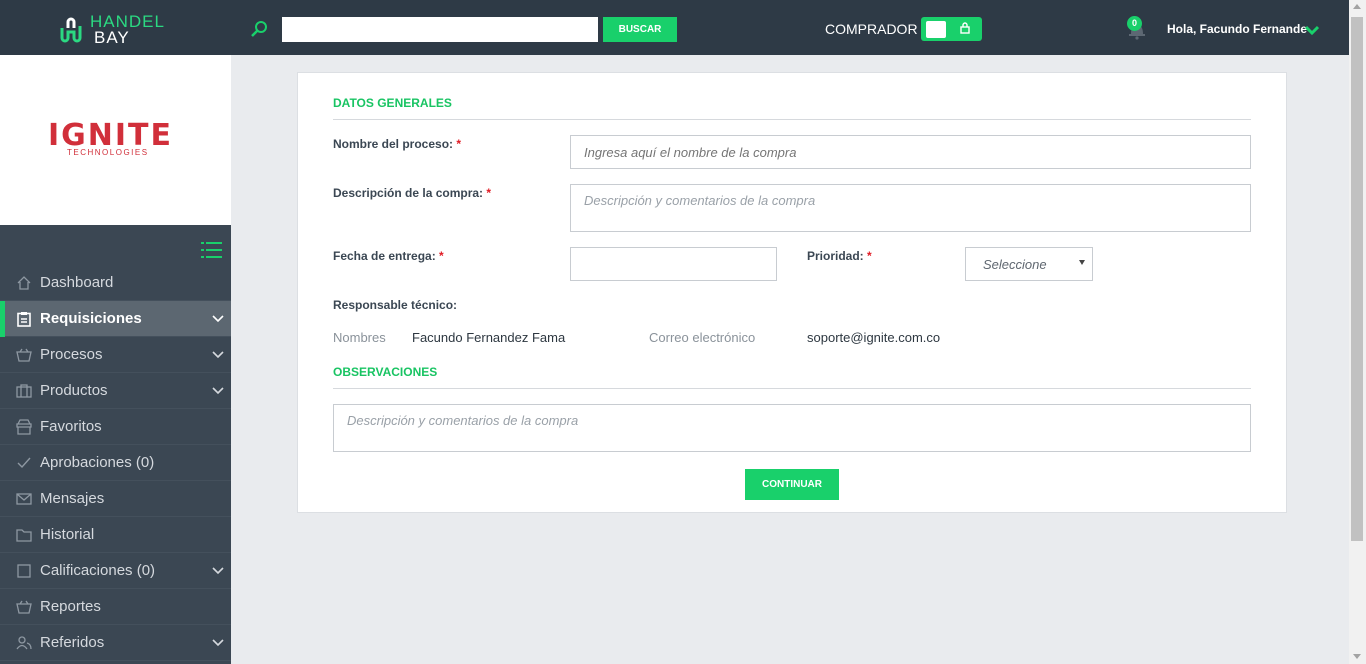 Image resolution: width=1366 pixels, height=664 pixels. I want to click on sidebar-edge, so click(233, 359).